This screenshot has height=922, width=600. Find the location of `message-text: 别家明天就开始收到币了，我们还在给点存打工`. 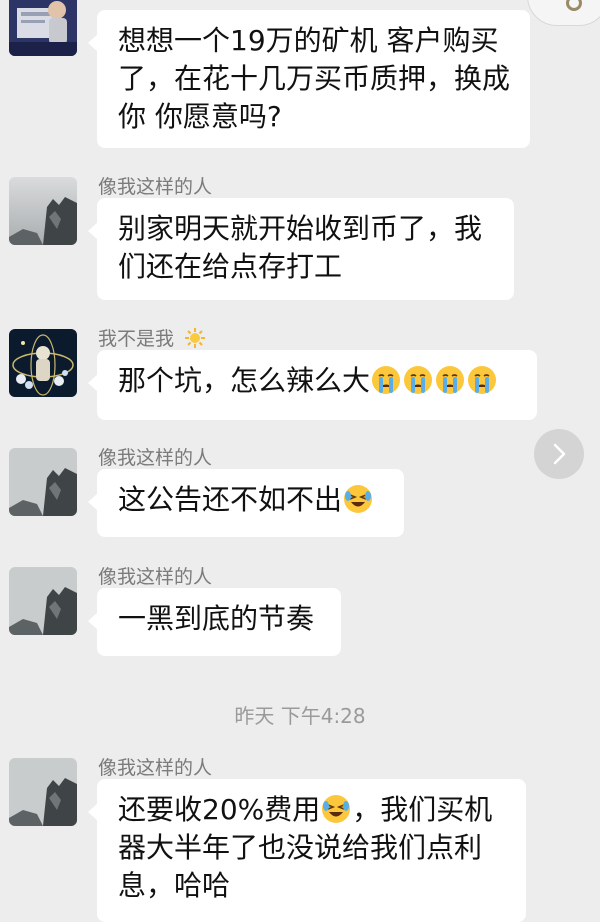

message-text: 别家明天就开始收到币了，我们还在给点存打工 is located at coordinates (300, 247).